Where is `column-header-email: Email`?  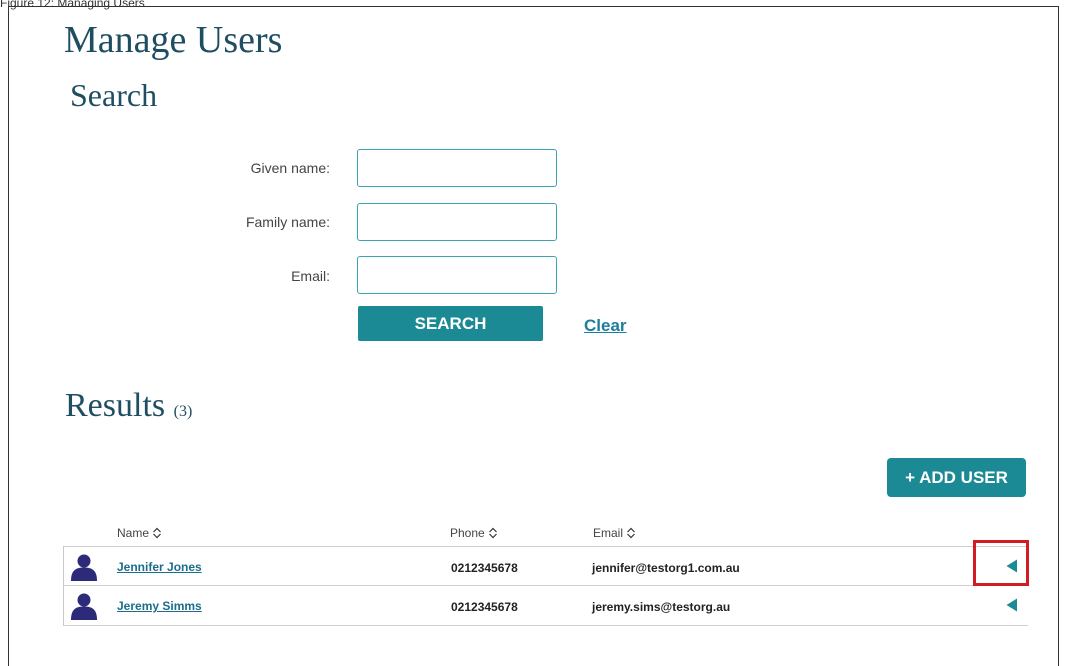
column-header-email: Email is located at coordinates (614, 533).